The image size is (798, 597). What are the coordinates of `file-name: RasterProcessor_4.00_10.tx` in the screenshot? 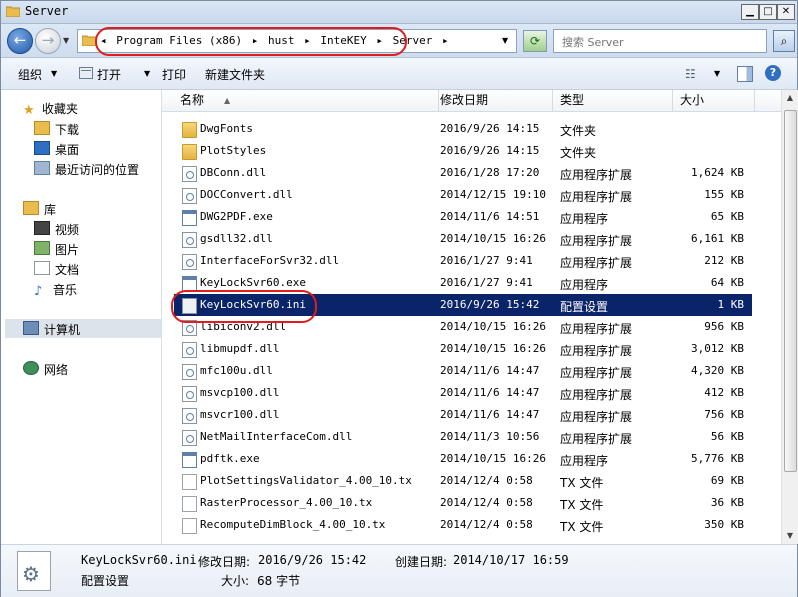 It's located at (286, 502).